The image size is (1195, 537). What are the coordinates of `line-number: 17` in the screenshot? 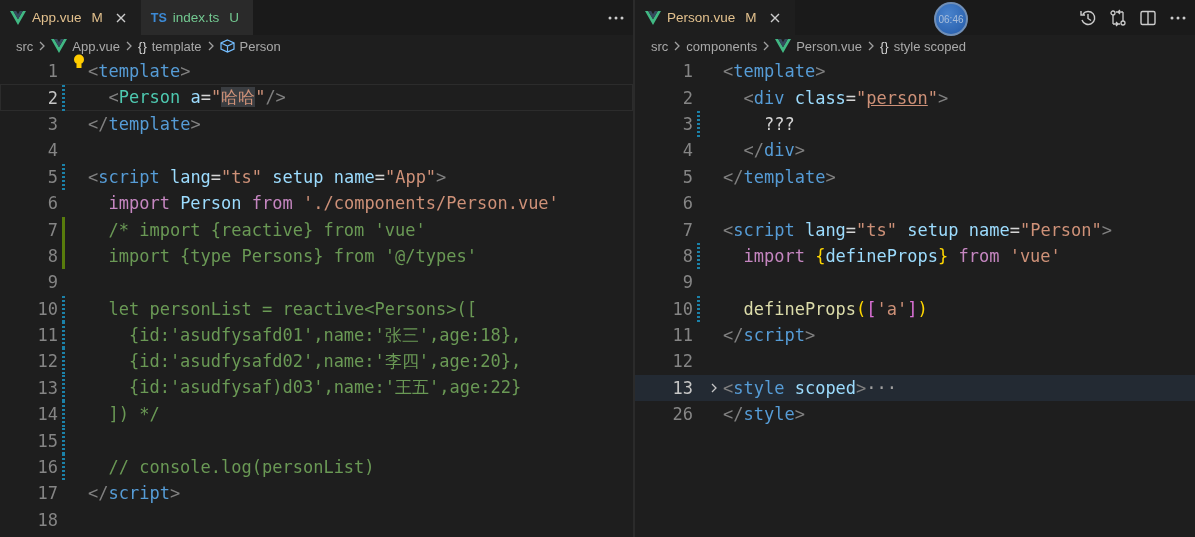 It's located at (47, 493).